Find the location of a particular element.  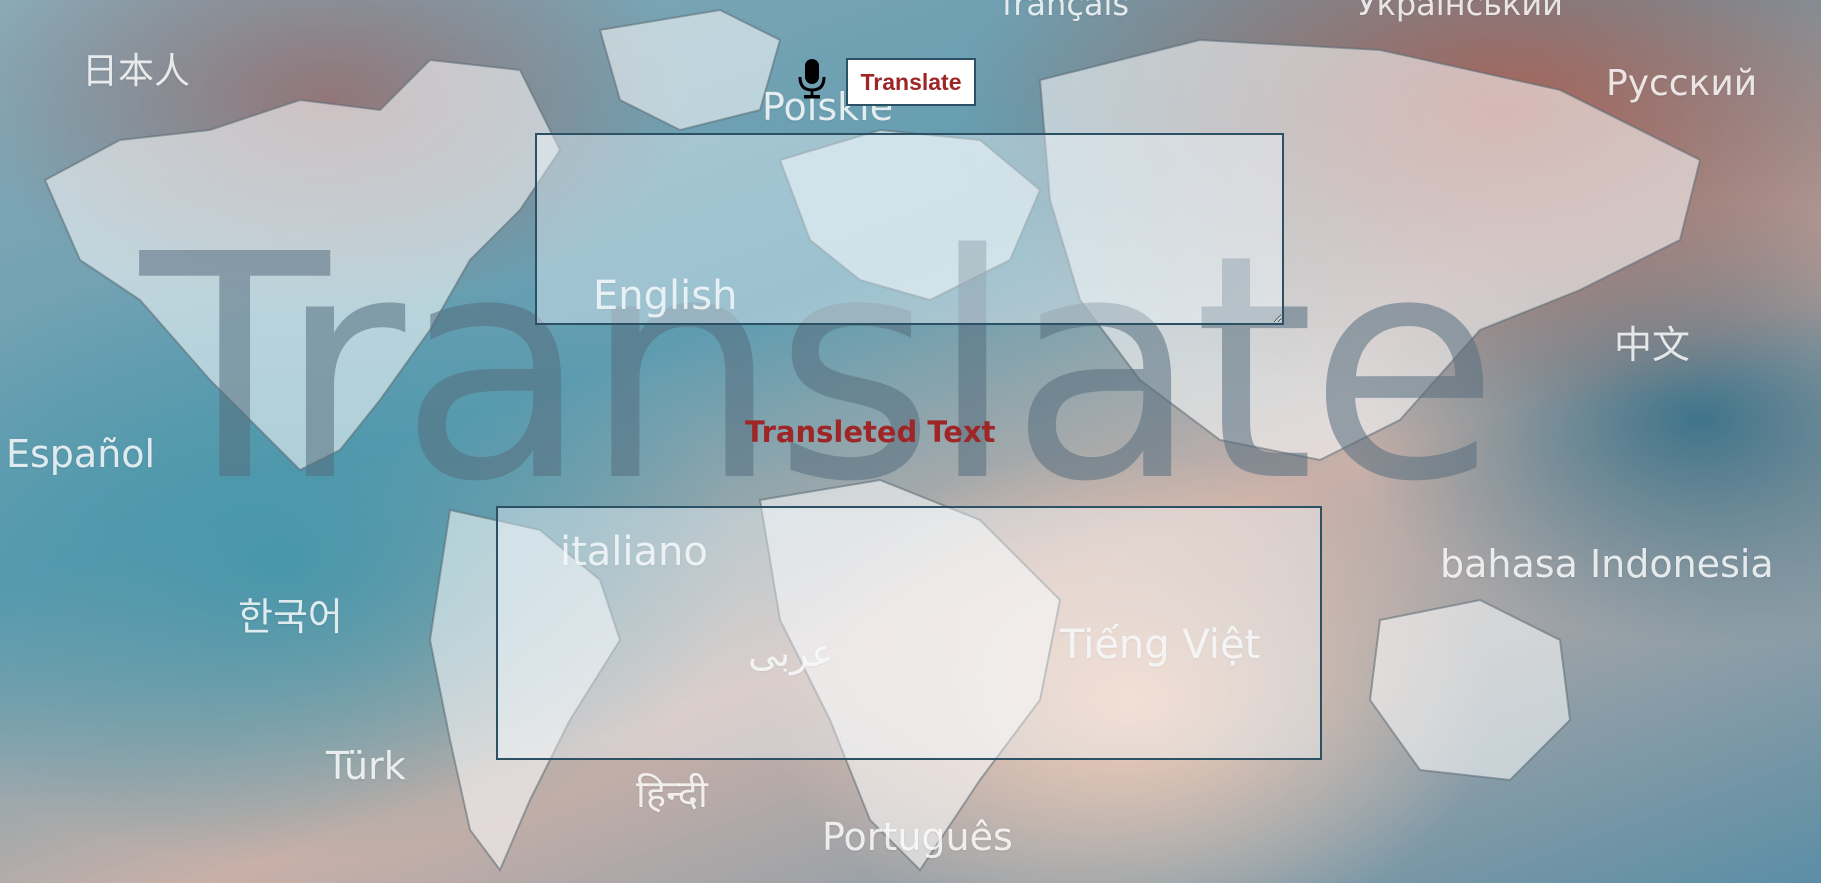

source-text-input is located at coordinates (909, 229).